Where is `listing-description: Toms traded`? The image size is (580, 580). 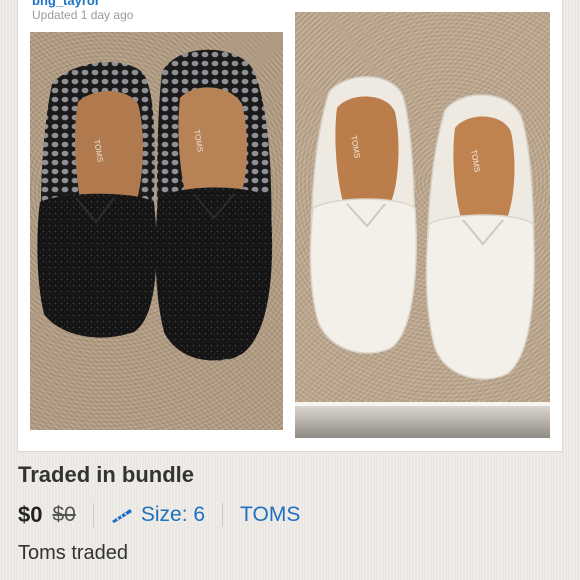
listing-description: Toms traded is located at coordinates (73, 553).